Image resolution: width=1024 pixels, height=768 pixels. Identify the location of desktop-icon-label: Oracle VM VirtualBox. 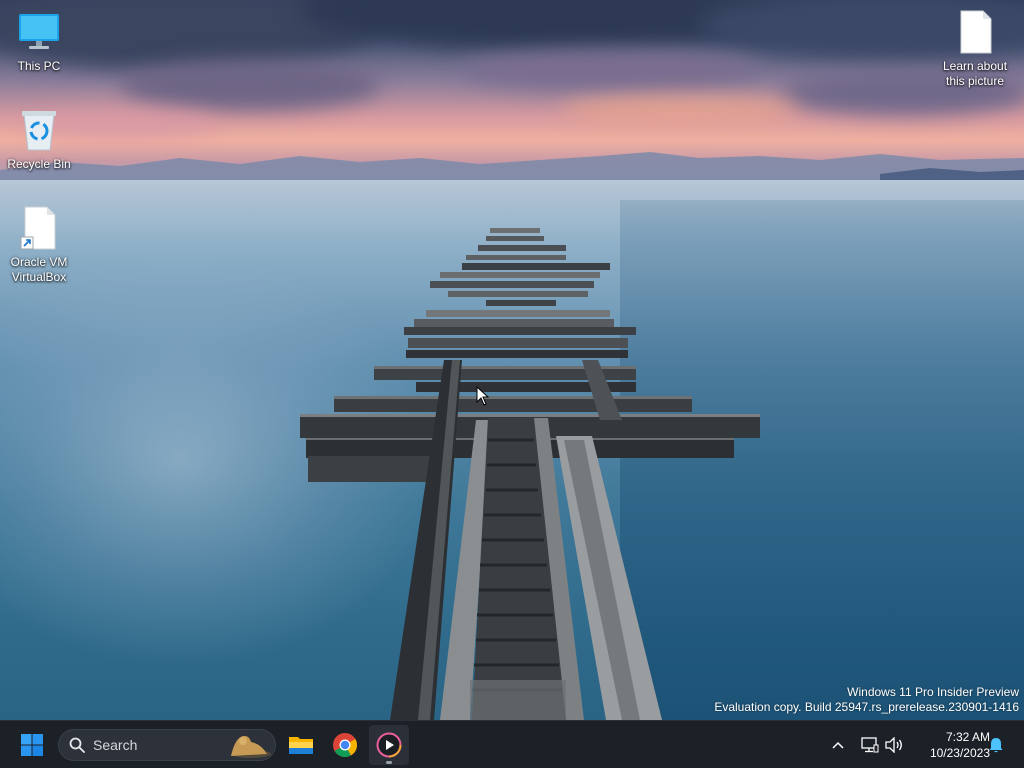
(39, 269).